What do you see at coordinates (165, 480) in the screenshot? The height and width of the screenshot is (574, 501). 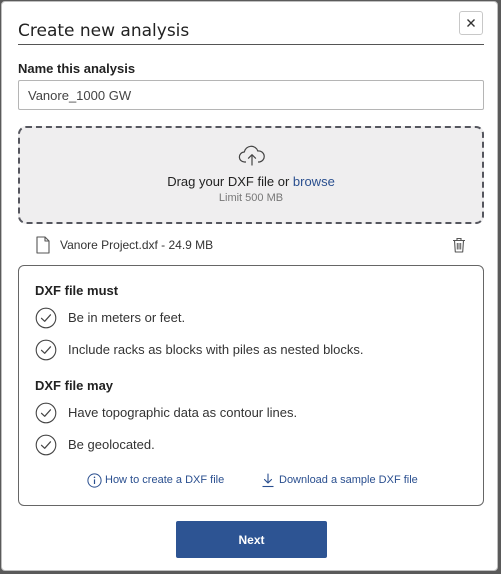 I see `how-to-create-dxf-label: How to create a DXF file` at bounding box center [165, 480].